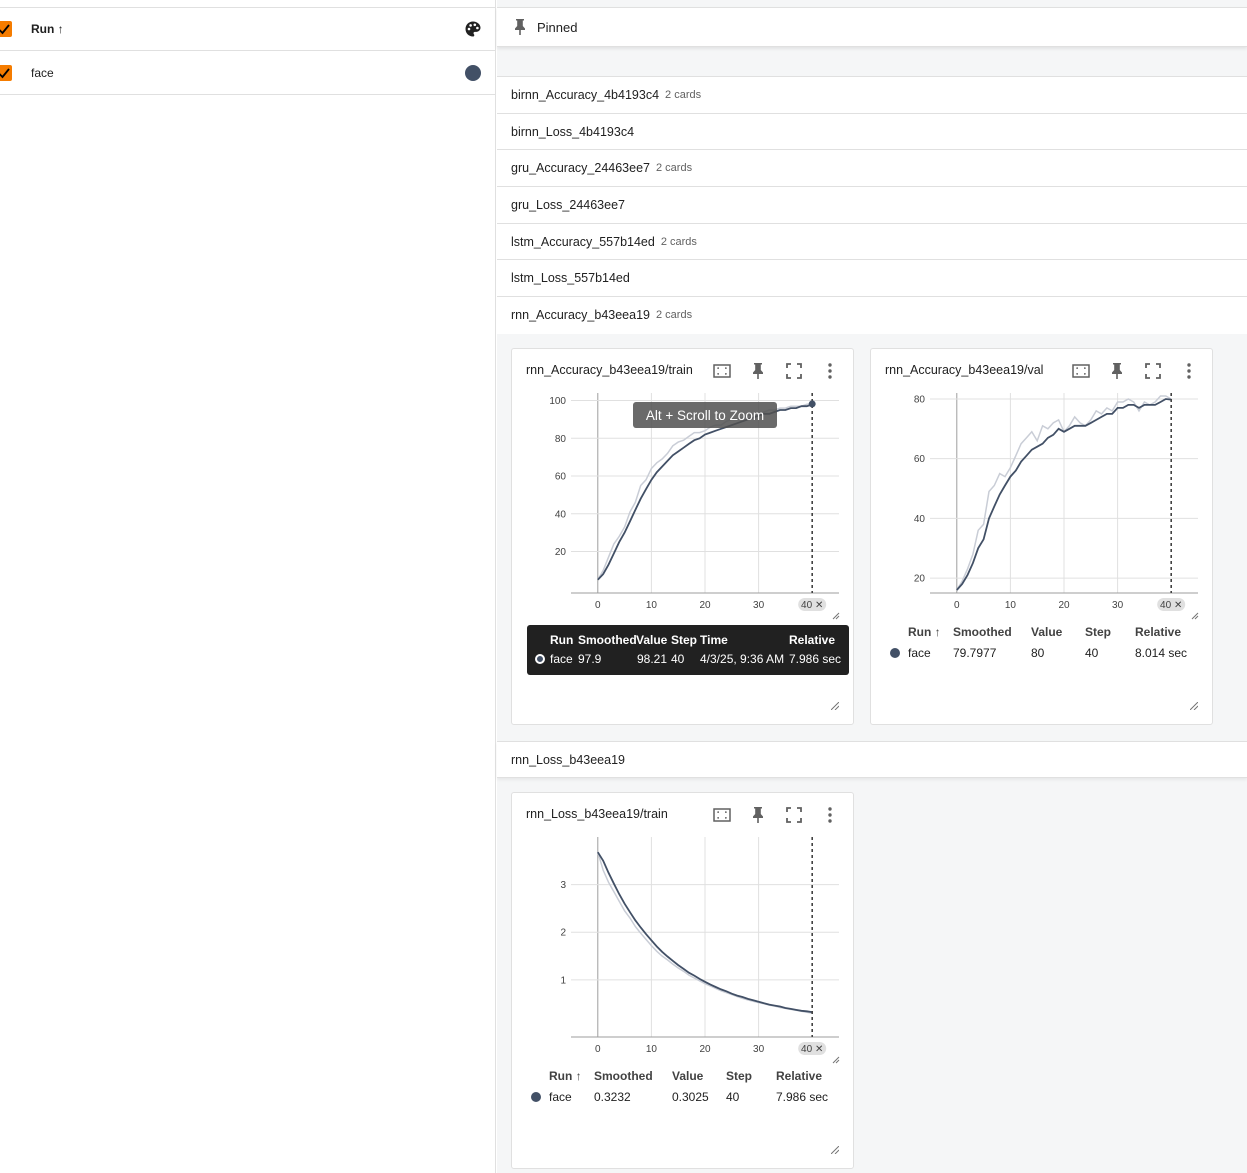 The image size is (1247, 1173). Describe the element at coordinates (557, 27) in the screenshot. I see `pinned-label: Pinned` at that location.